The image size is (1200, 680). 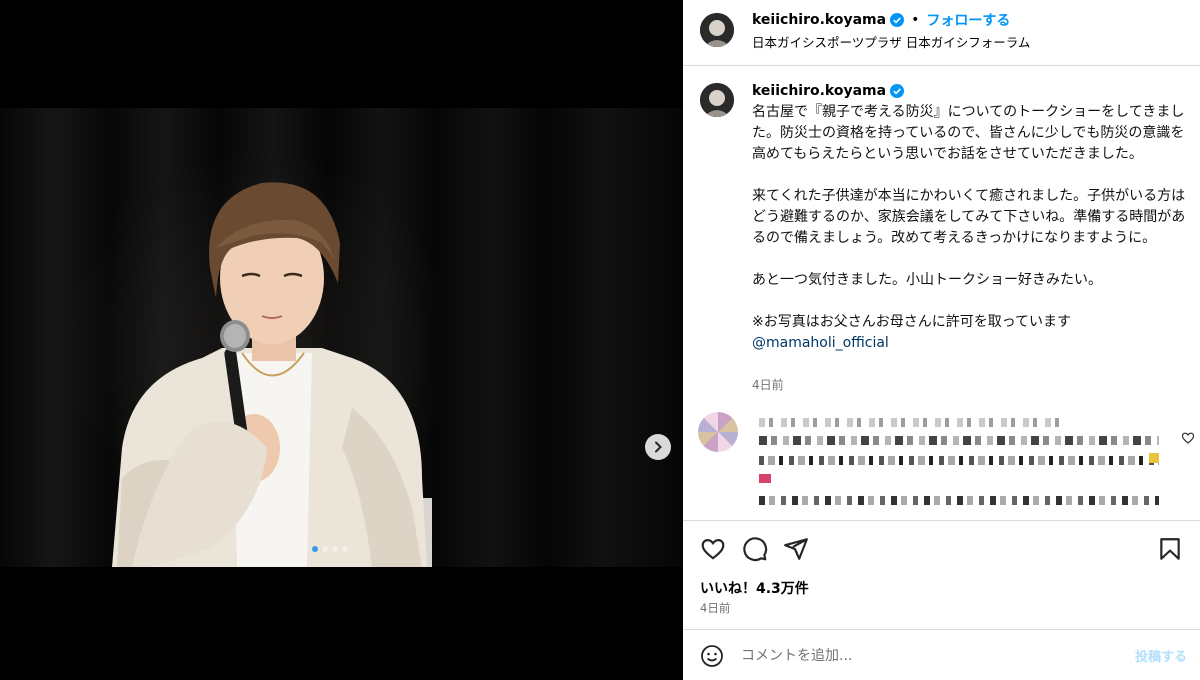 I want to click on caption-timestamp: 4日前, so click(x=768, y=385).